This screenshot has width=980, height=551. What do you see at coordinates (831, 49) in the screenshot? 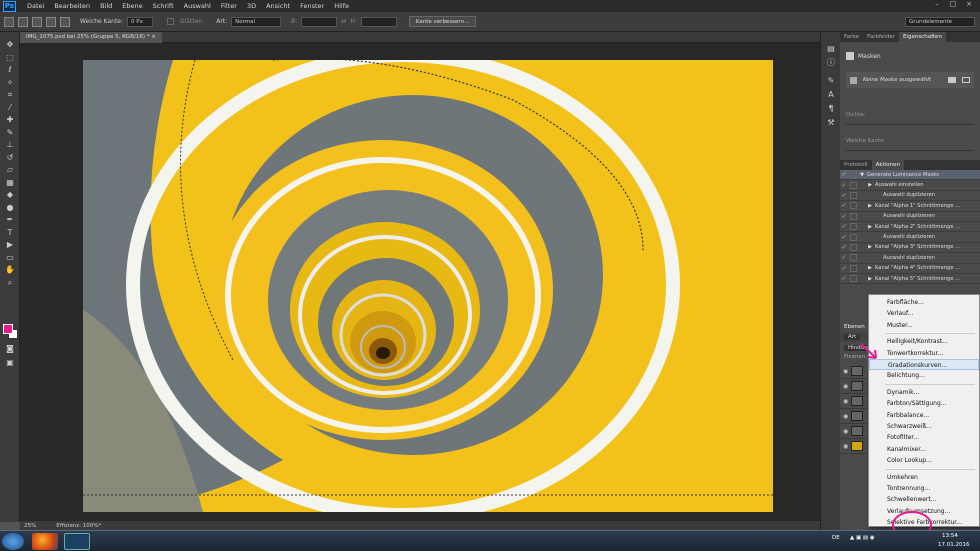
I see `history-icon: ▤` at bounding box center [831, 49].